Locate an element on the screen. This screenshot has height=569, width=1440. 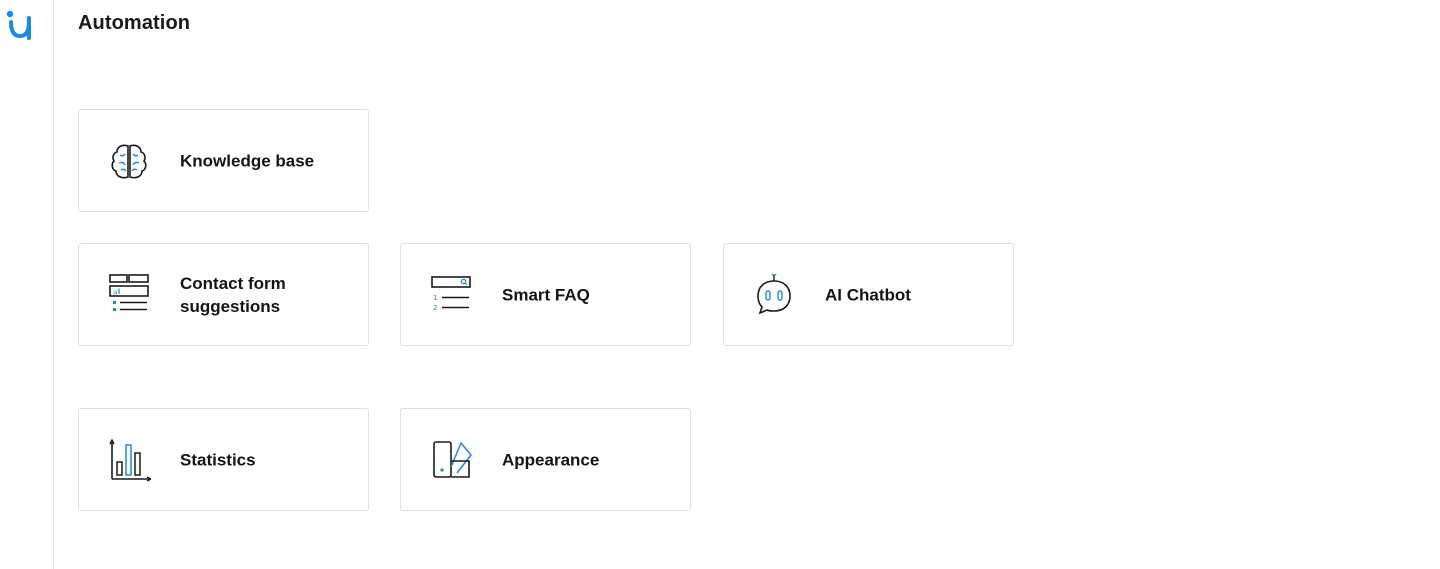
card-statistics: Statistics is located at coordinates (223, 459).